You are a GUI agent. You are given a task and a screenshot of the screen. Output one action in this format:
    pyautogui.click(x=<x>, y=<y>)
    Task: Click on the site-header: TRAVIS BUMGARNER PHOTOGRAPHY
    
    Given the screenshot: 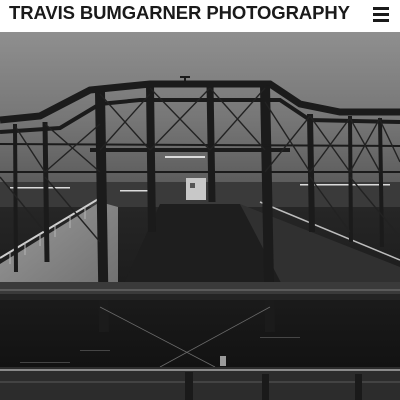 What is the action you would take?
    pyautogui.click(x=200, y=16)
    